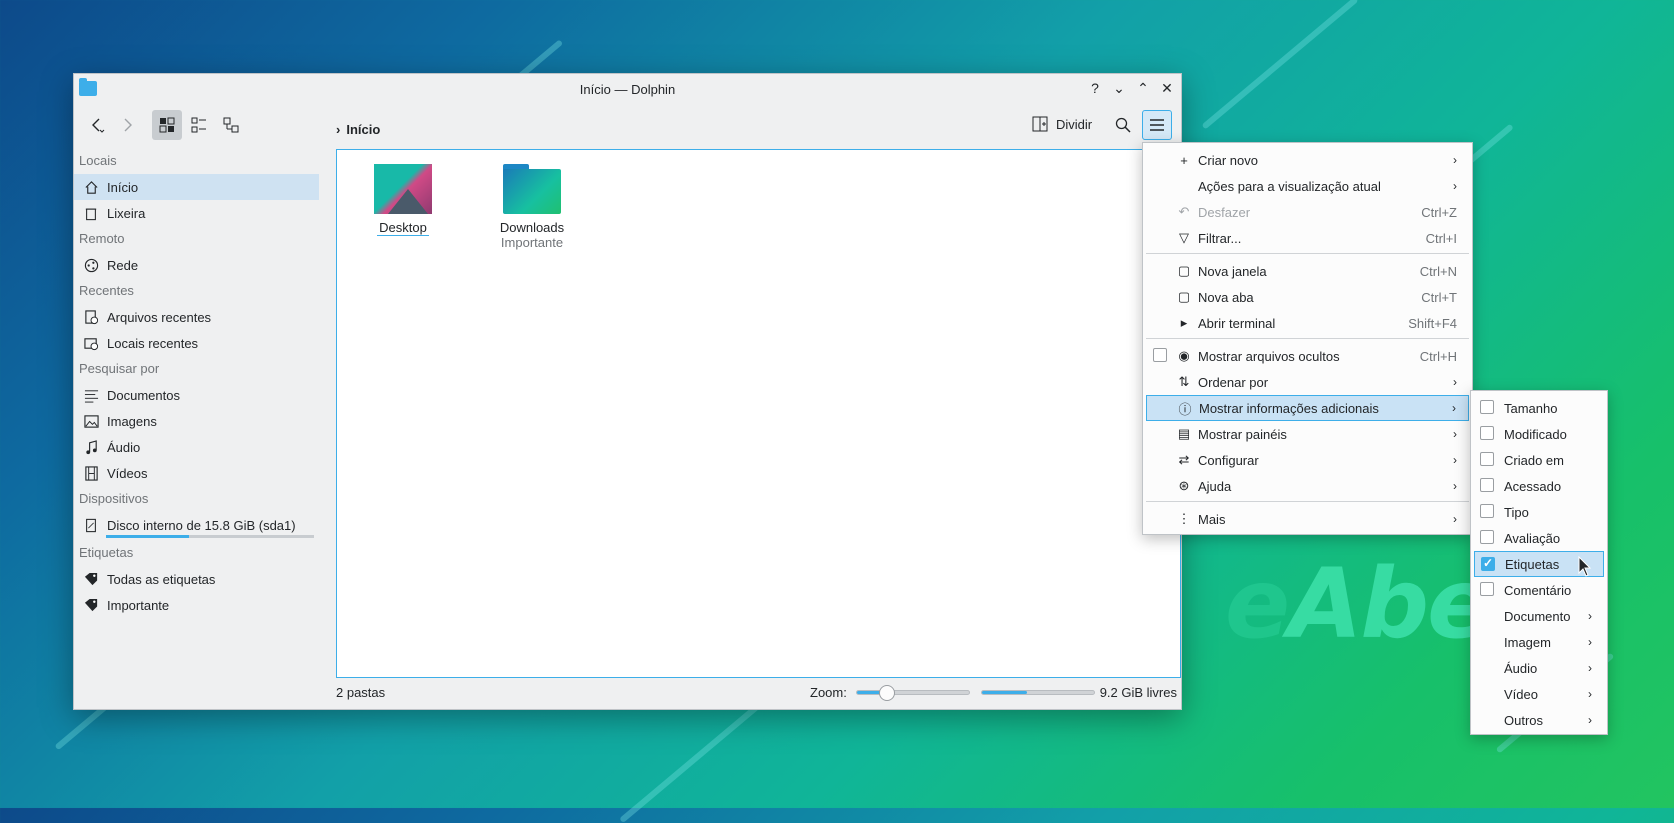 The height and width of the screenshot is (823, 1674). Describe the element at coordinates (1228, 460) in the screenshot. I see `menu-item-label: Configurar` at that location.